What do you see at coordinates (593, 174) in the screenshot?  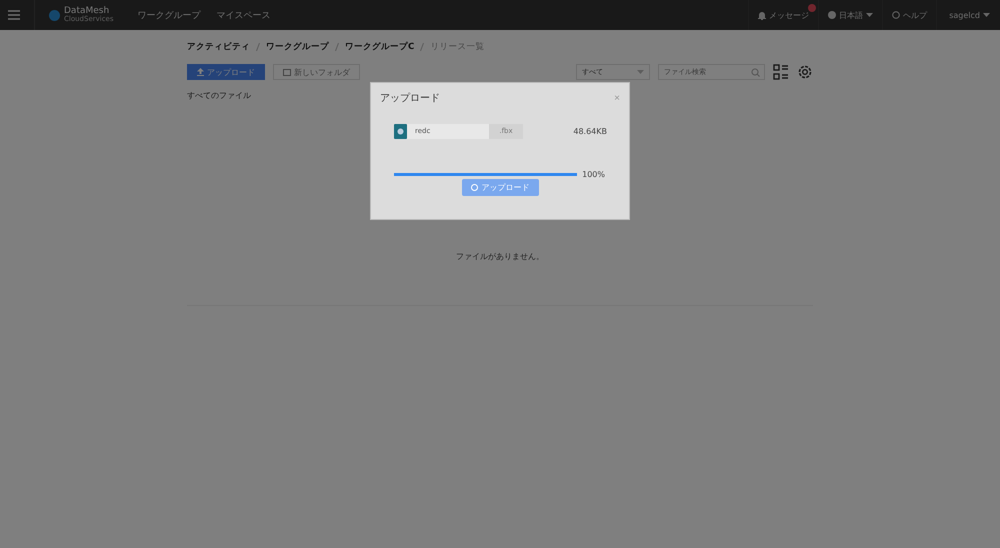 I see `progress-percent: 100%` at bounding box center [593, 174].